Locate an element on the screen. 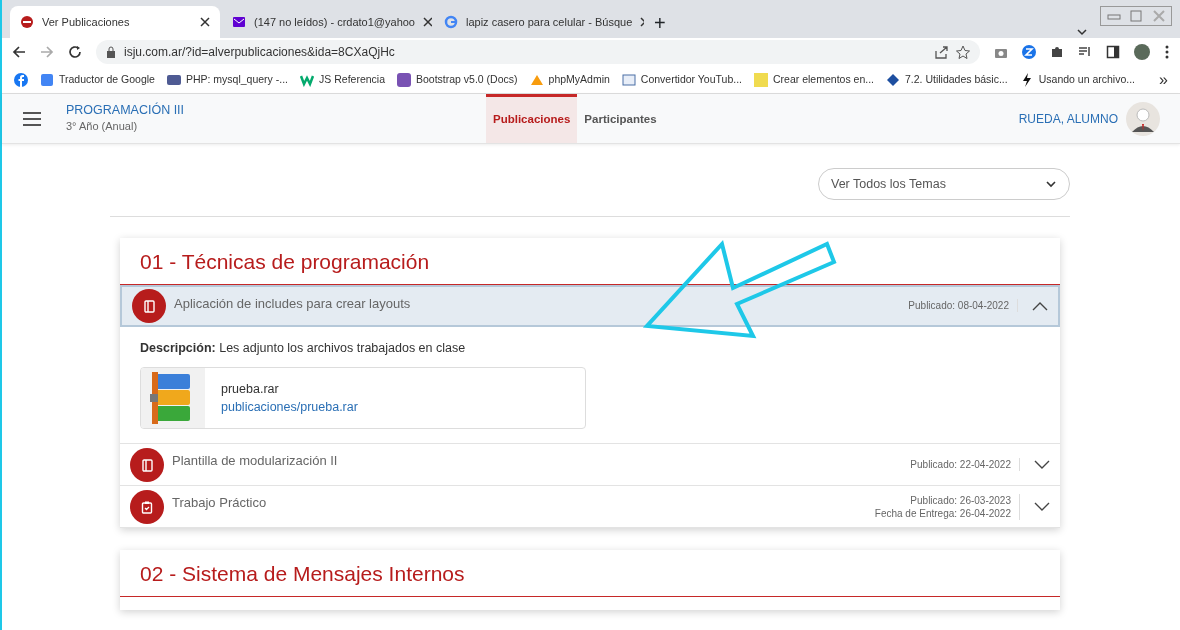  bootstrap-icon is located at coordinates (404, 79).